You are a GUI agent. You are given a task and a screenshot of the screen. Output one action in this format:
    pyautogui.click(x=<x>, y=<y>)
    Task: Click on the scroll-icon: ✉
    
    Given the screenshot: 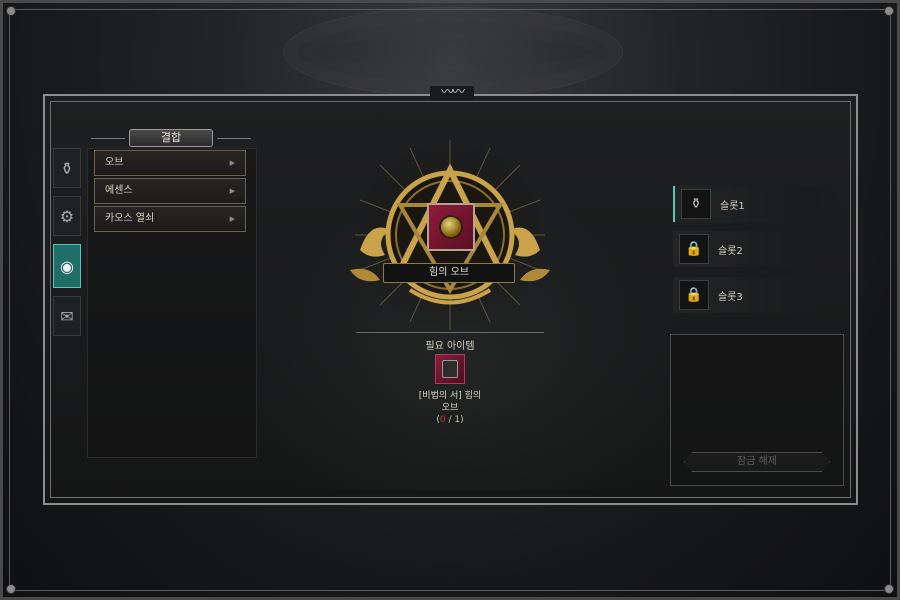 What is the action you would take?
    pyautogui.click(x=67, y=316)
    